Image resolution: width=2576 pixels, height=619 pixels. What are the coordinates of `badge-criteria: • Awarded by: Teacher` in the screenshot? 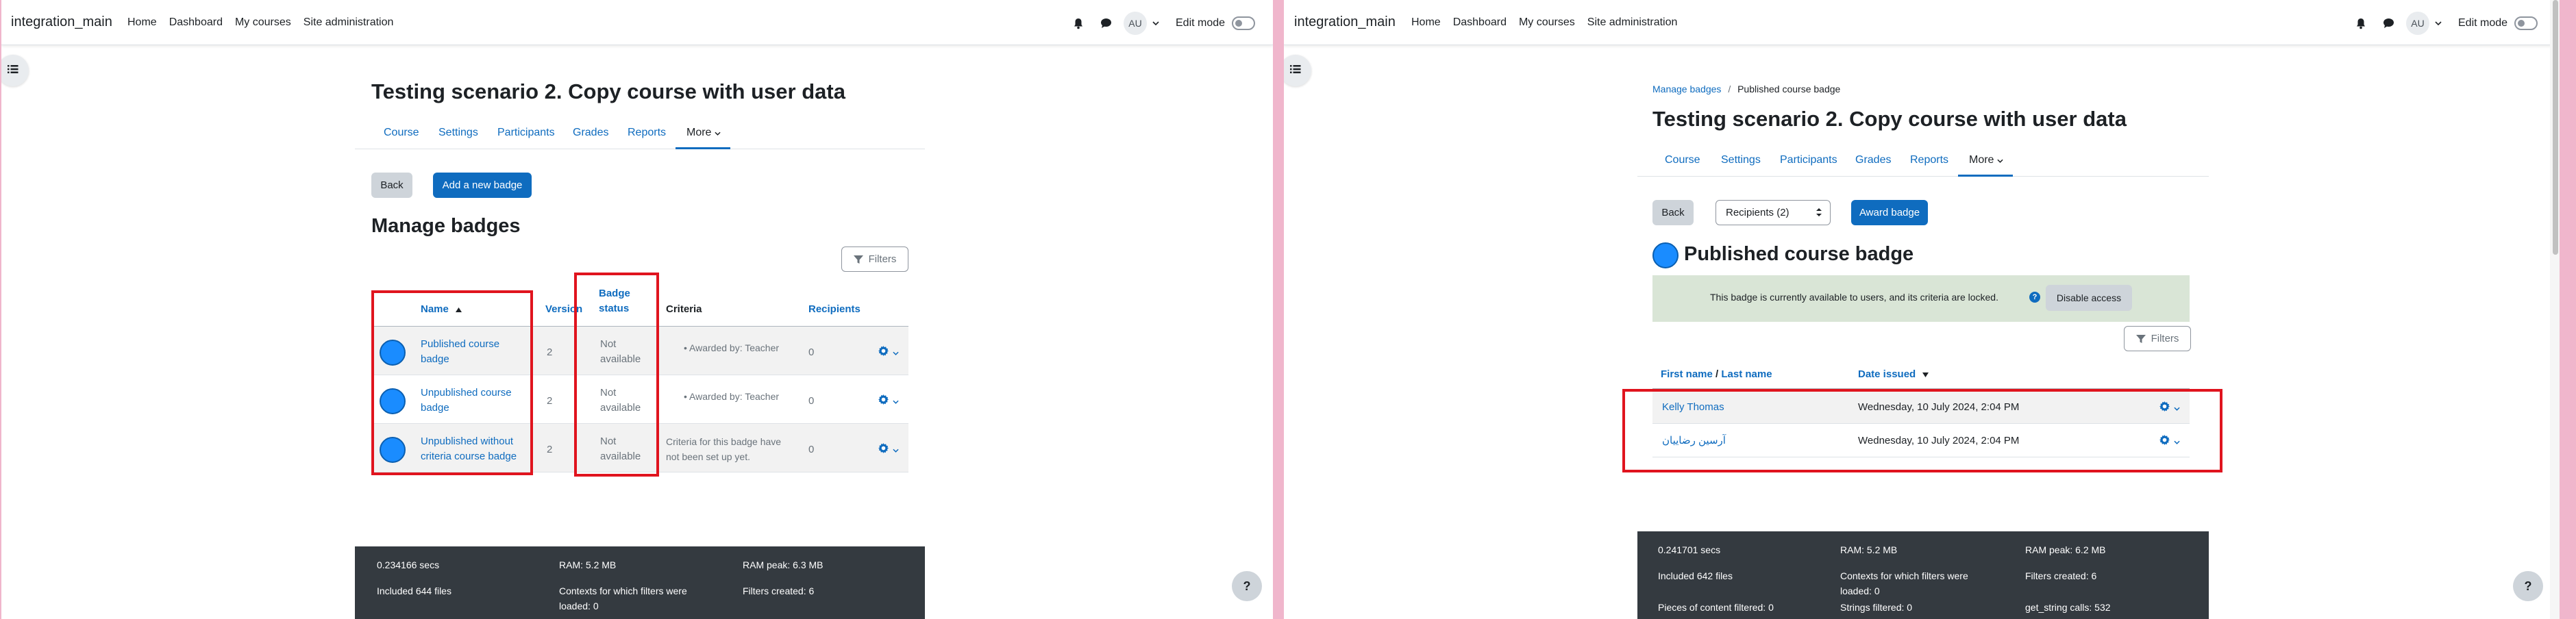 It's located at (732, 396).